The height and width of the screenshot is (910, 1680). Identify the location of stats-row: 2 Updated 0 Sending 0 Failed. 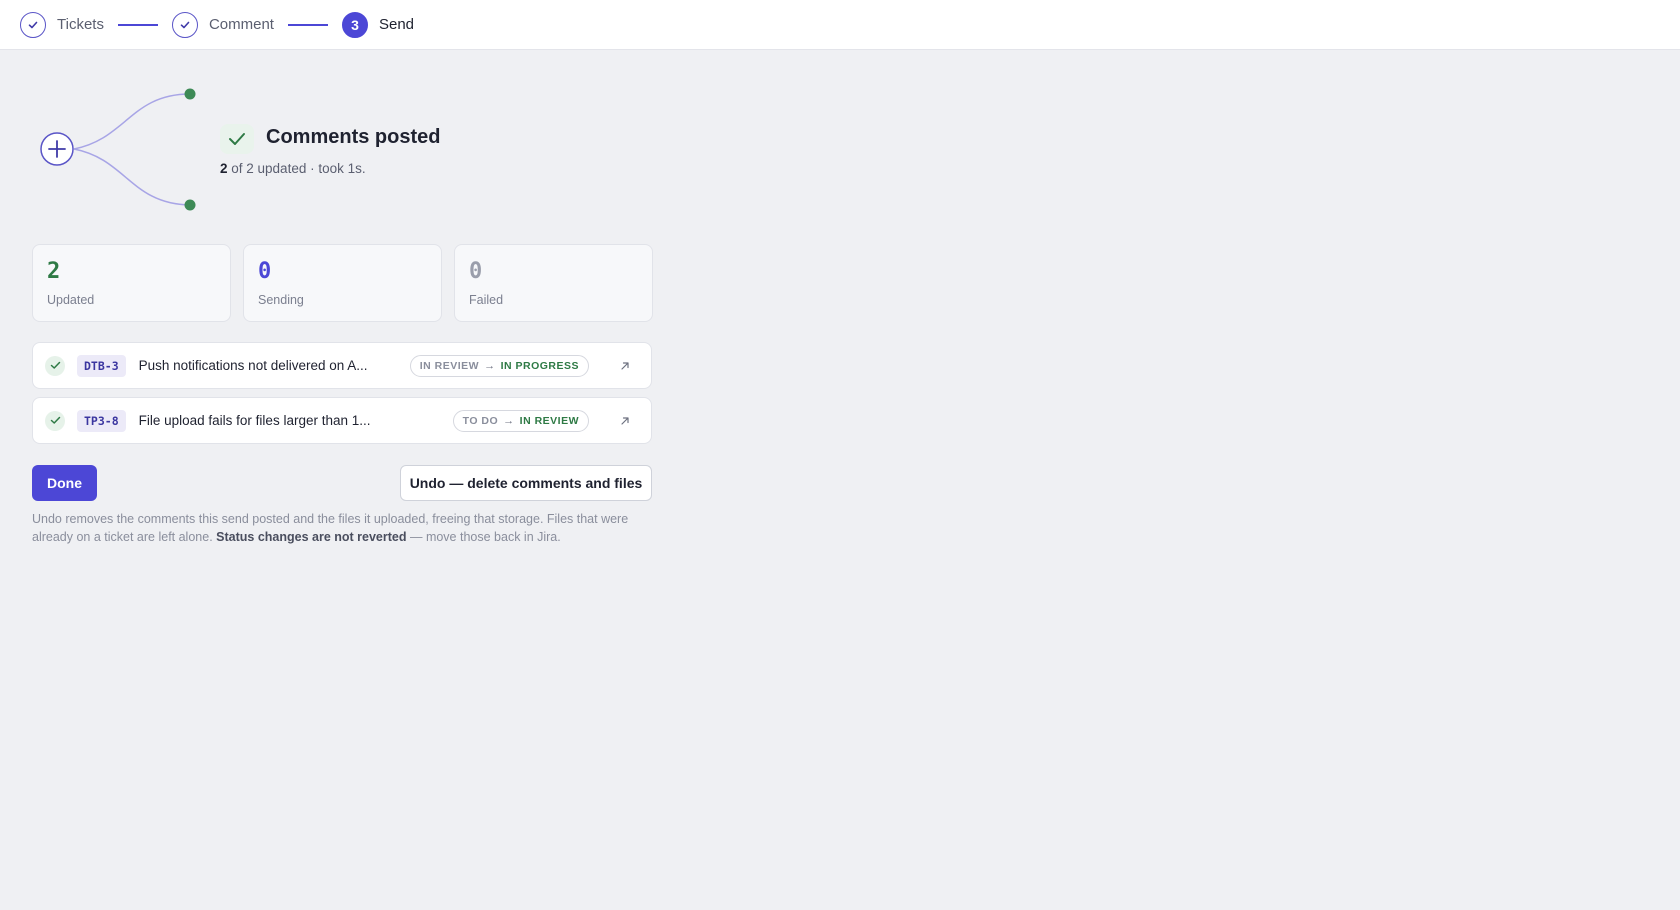
(342, 283).